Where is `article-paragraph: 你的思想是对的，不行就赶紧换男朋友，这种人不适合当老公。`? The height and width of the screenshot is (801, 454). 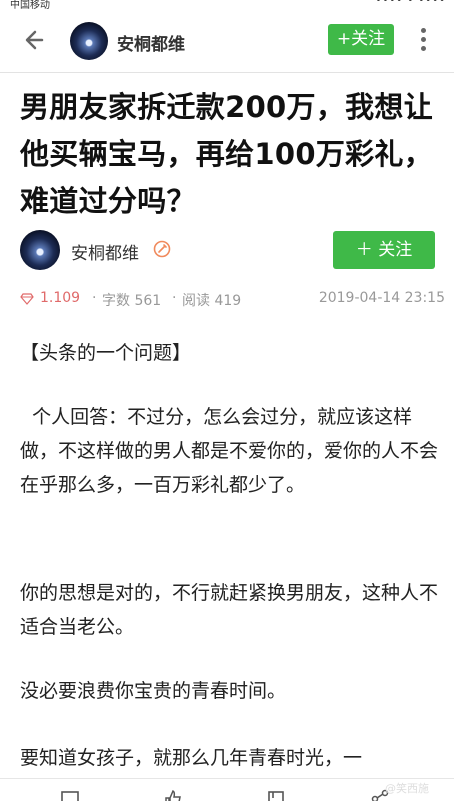
article-paragraph: 你的思想是对的，不行就赶紧换男朋友，这种人不适合当老公。 is located at coordinates (230, 610).